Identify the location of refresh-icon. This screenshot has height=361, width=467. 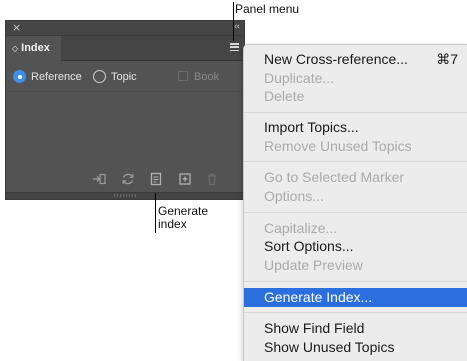
(128, 179).